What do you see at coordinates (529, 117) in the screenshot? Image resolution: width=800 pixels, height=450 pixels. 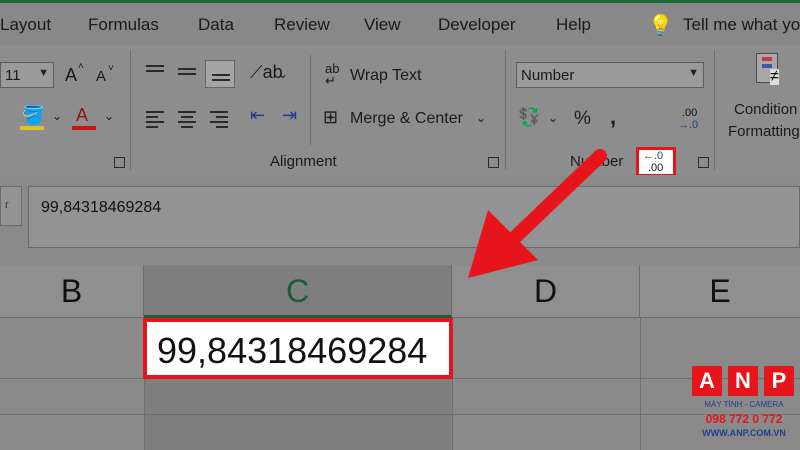 I see `accounting-format-icon: 💱` at bounding box center [529, 117].